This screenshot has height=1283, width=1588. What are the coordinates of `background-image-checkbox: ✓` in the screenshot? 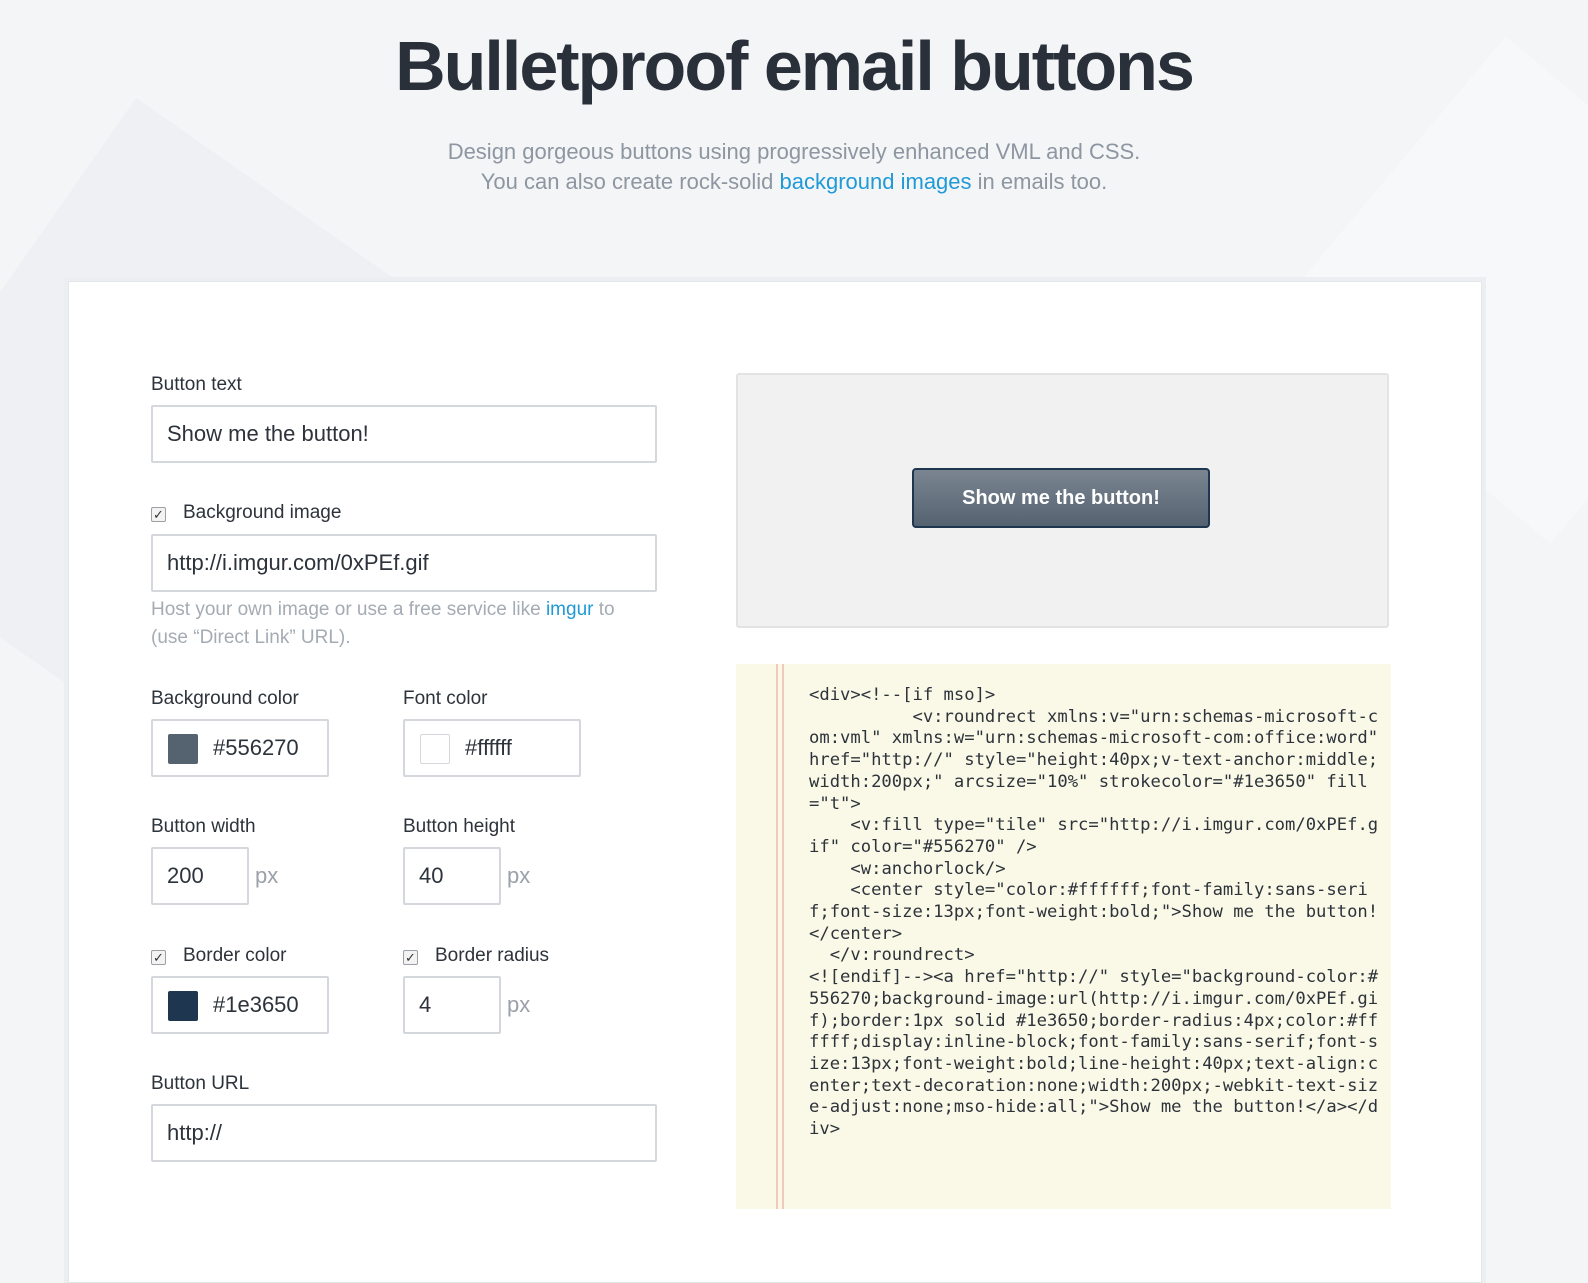 It's located at (158, 514).